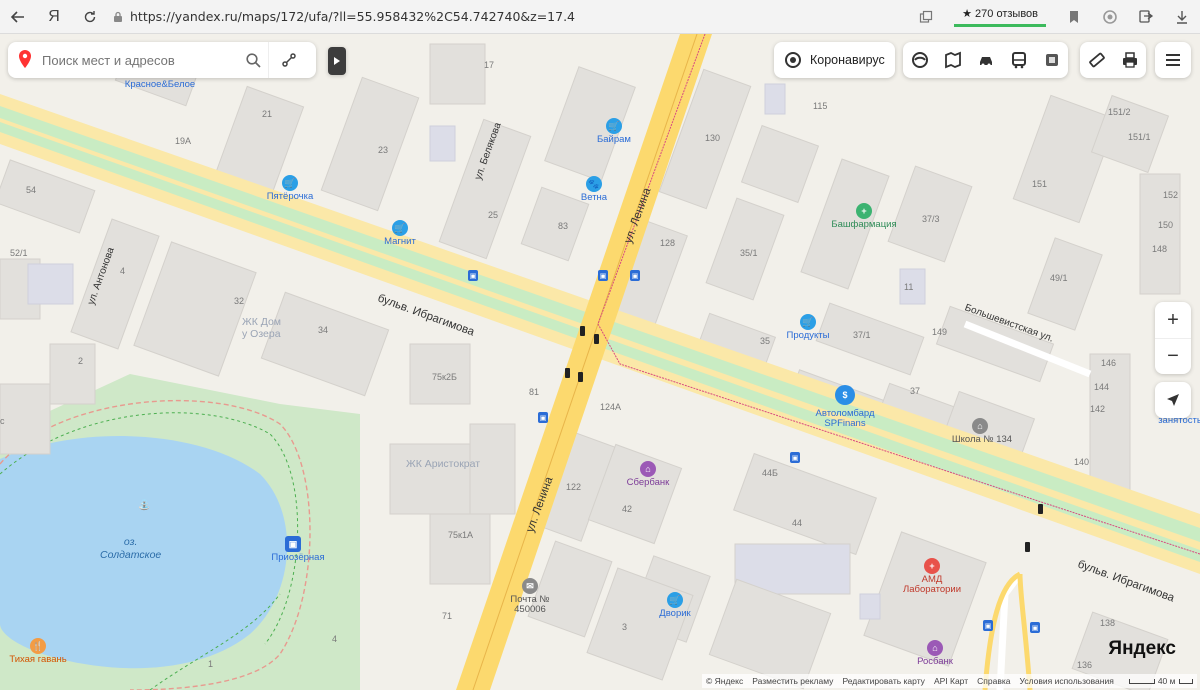 The width and height of the screenshot is (1200, 690). What do you see at coordinates (530, 605) in the screenshot?
I see `poi-label: Почта № 450006` at bounding box center [530, 605].